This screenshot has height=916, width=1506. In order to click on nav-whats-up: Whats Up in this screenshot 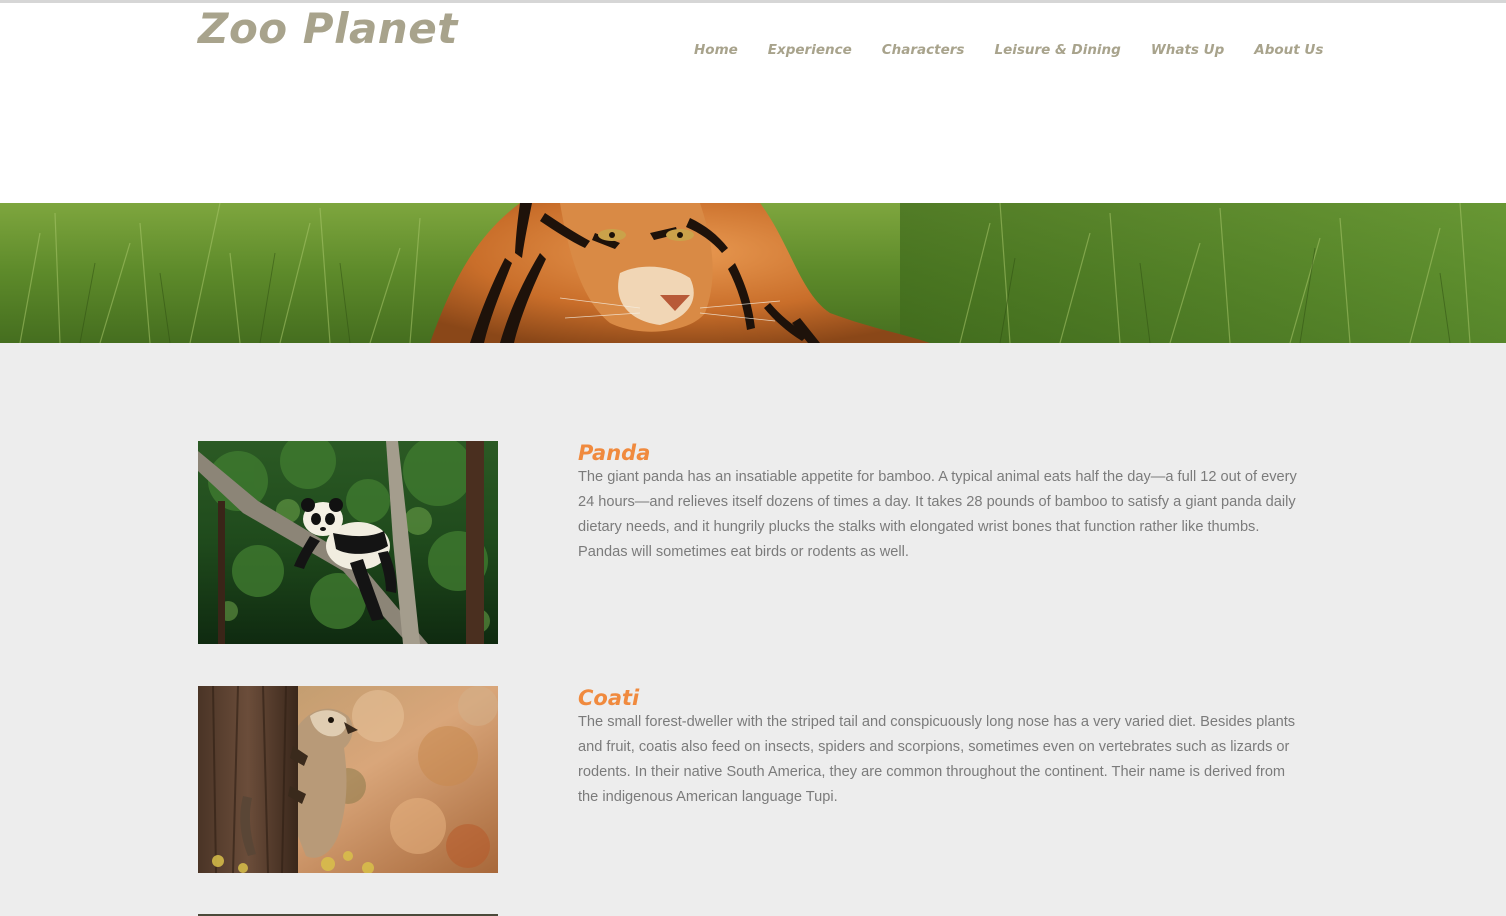, I will do `click(1187, 50)`.